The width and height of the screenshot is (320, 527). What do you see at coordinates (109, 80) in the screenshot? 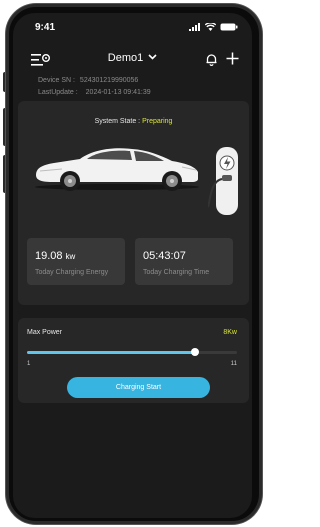
I see `device-sn-value: 524301219990056` at bounding box center [109, 80].